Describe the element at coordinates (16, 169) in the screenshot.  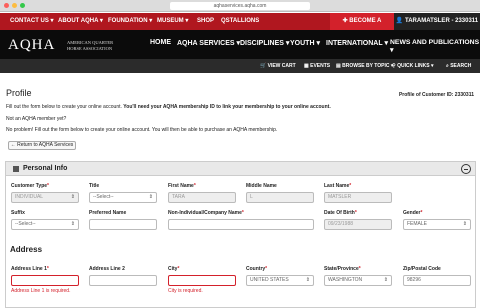
I see `person-icon` at that location.